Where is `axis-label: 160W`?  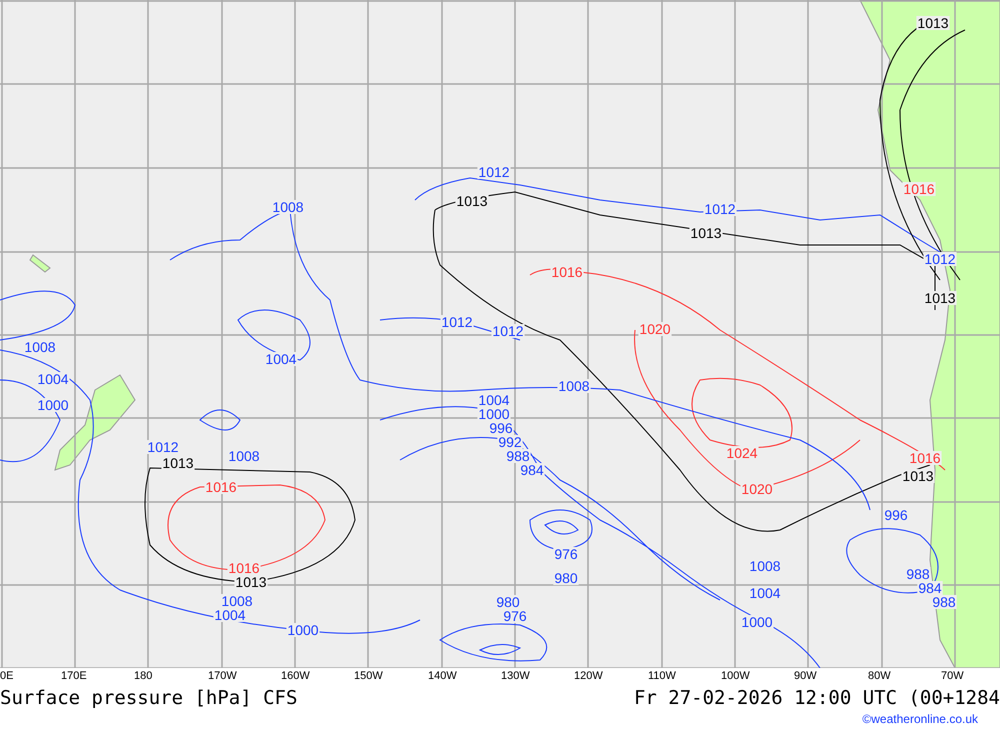
axis-label: 160W is located at coordinates (295, 676).